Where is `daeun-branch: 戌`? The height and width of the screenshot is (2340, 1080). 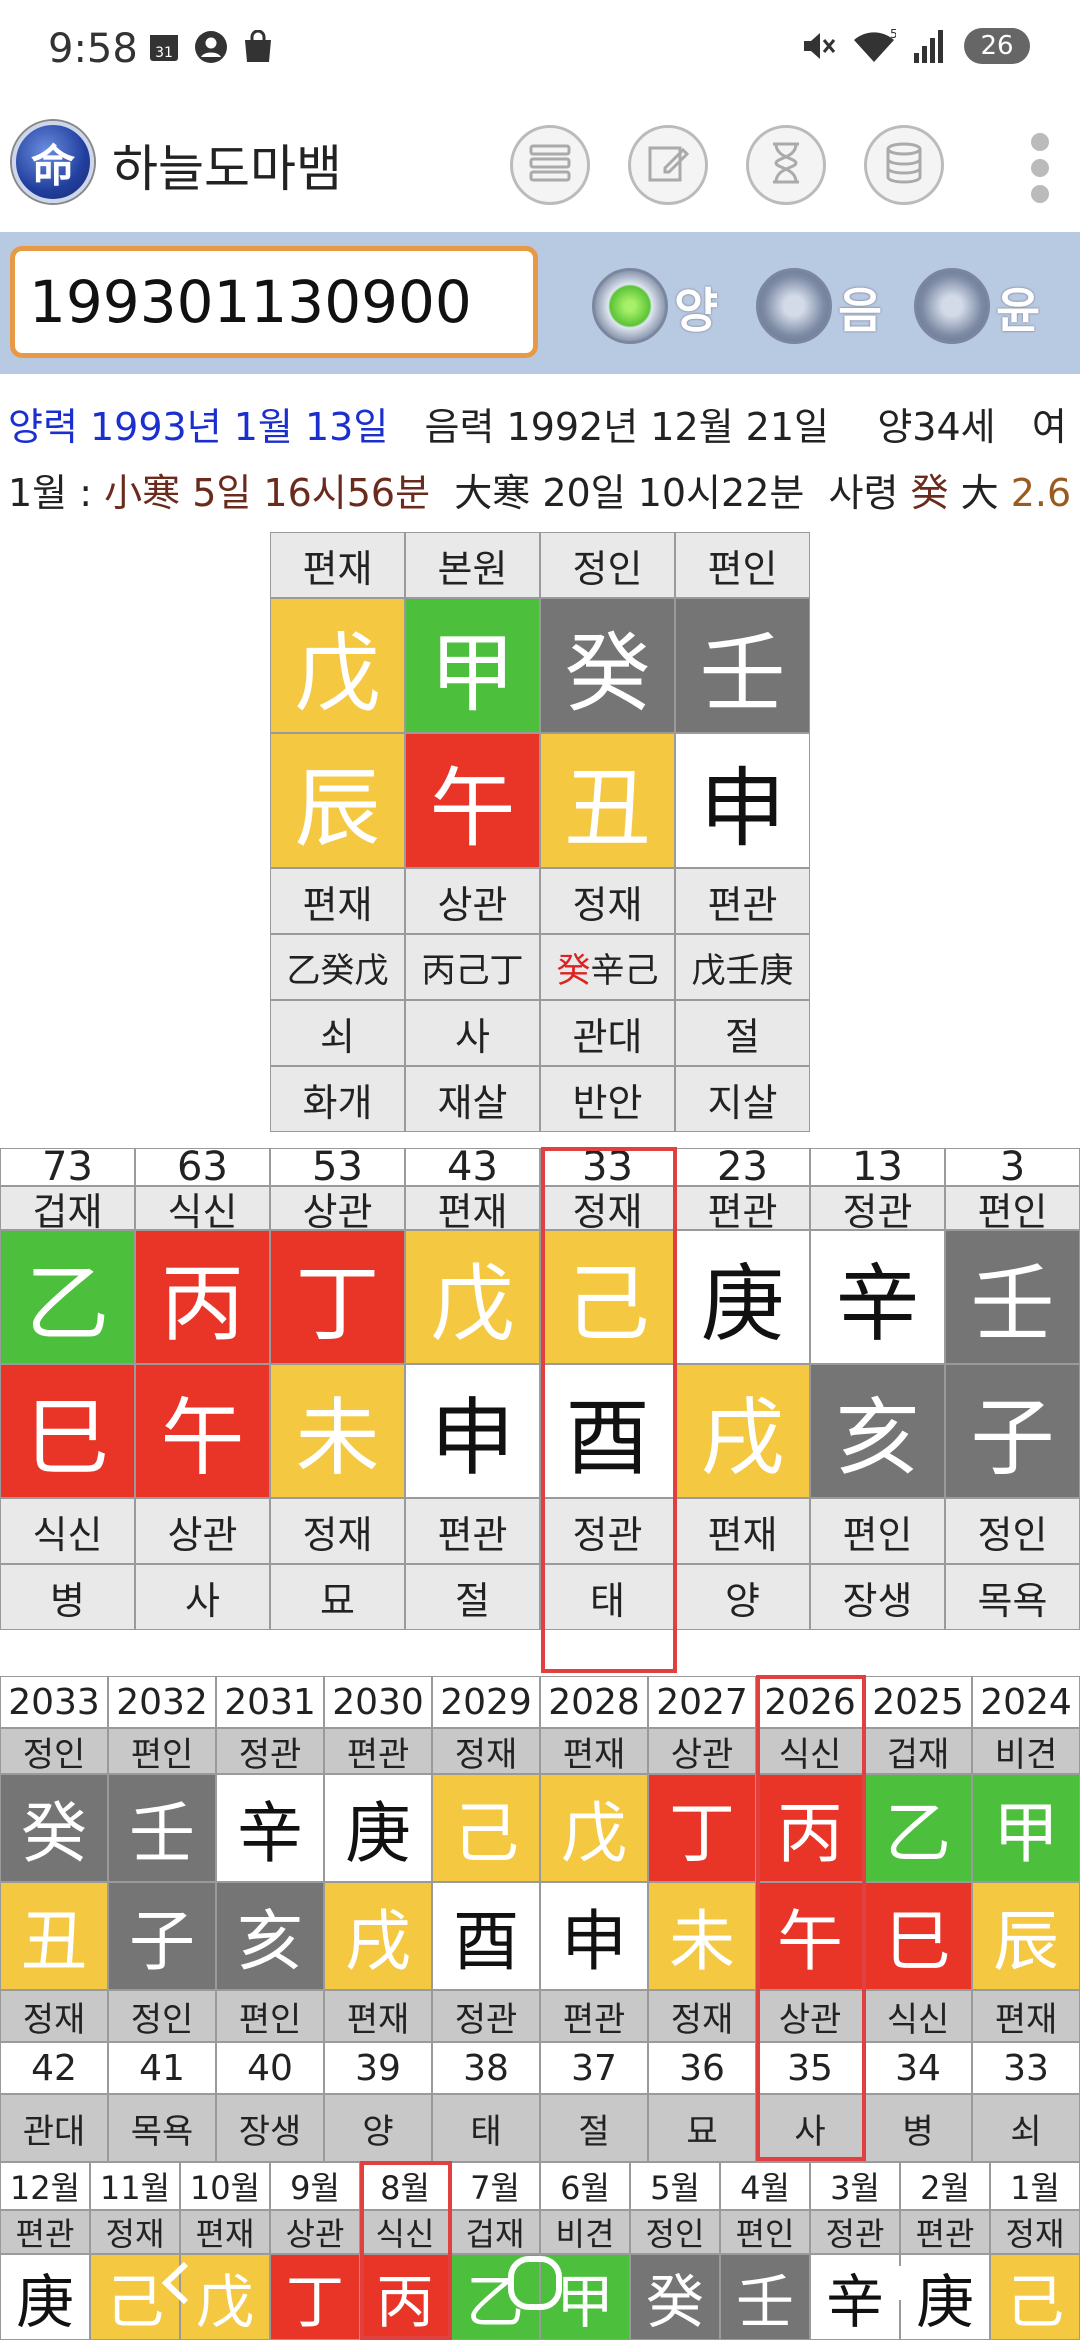
daeun-branch: 戌 is located at coordinates (742, 1431).